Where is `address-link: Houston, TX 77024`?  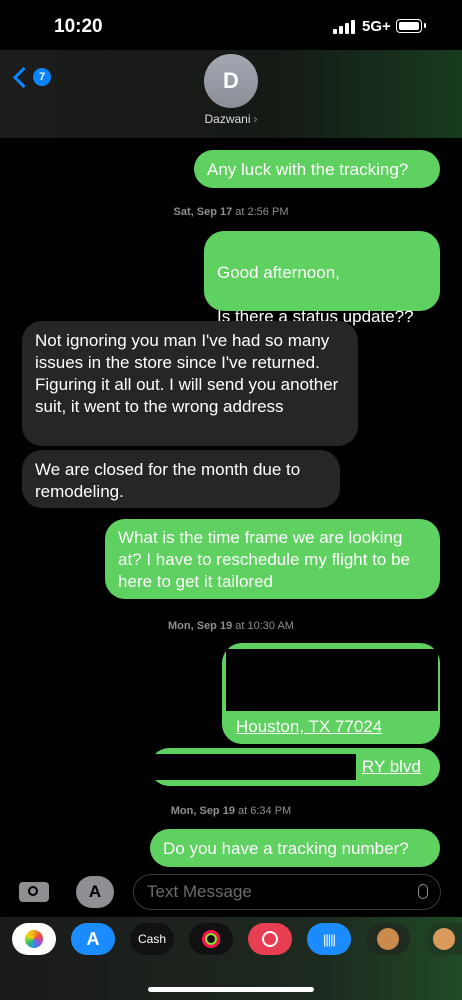
address-link: Houston, TX 77024 is located at coordinates (309, 727).